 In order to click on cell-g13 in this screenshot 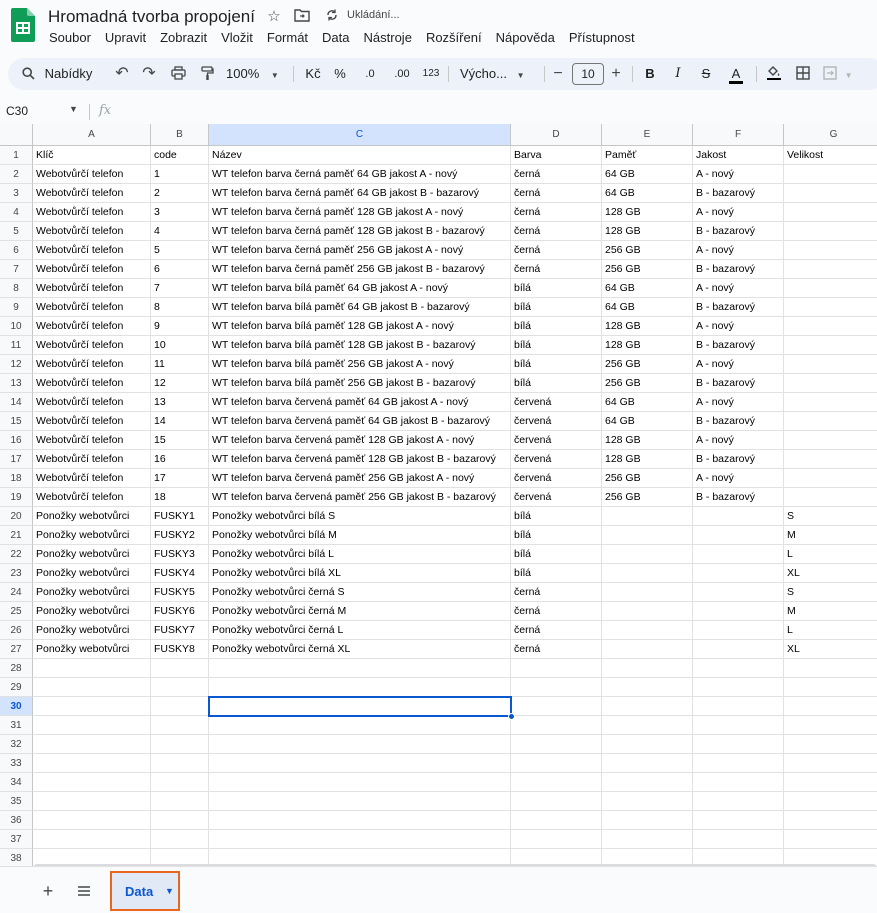, I will do `click(830, 383)`.